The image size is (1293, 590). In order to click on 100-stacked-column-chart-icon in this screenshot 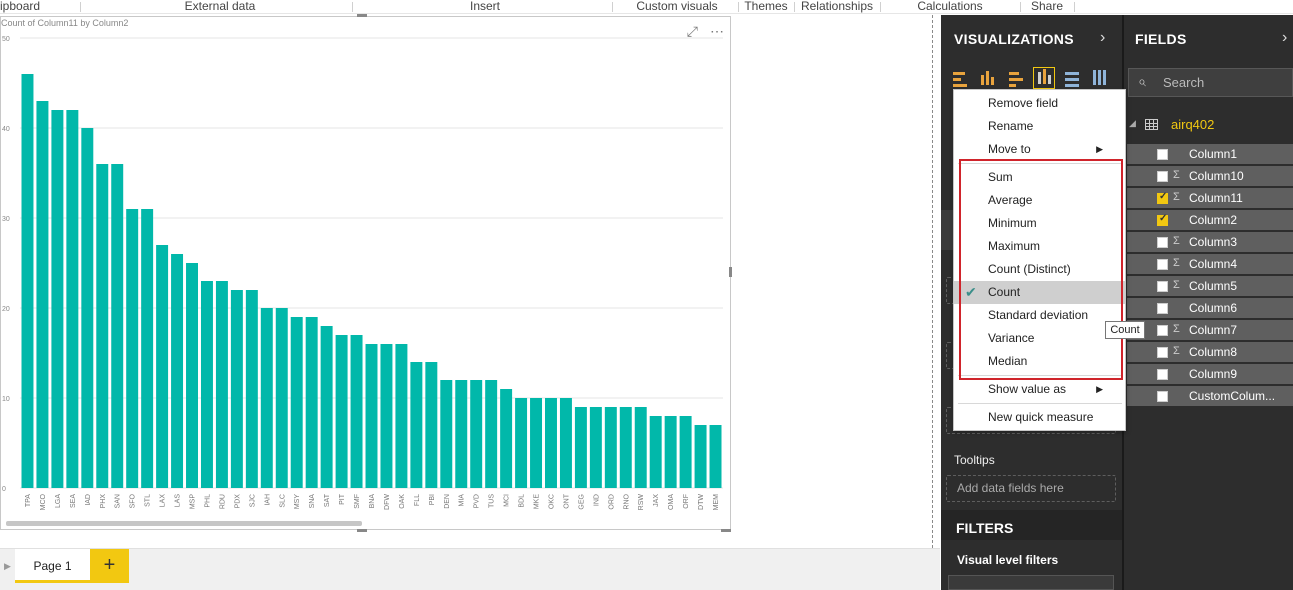, I will do `click(1100, 78)`.